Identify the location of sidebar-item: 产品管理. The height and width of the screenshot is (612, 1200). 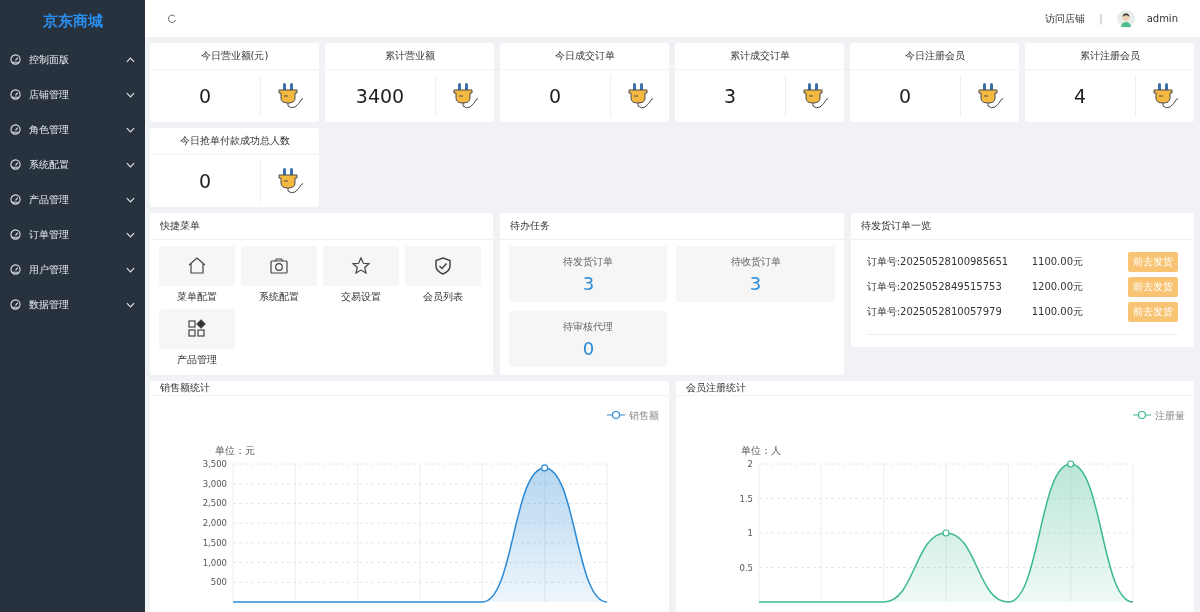
(72, 199).